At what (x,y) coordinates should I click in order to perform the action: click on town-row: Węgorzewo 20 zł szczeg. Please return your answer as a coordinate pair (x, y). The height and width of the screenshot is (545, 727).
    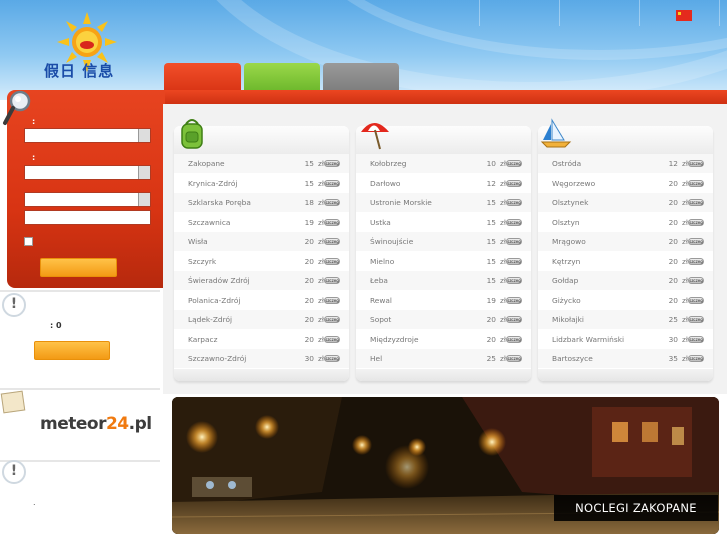
    Looking at the image, I should click on (625, 183).